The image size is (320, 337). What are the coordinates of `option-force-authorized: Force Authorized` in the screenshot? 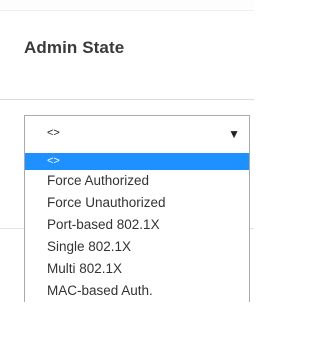 It's located at (137, 181).